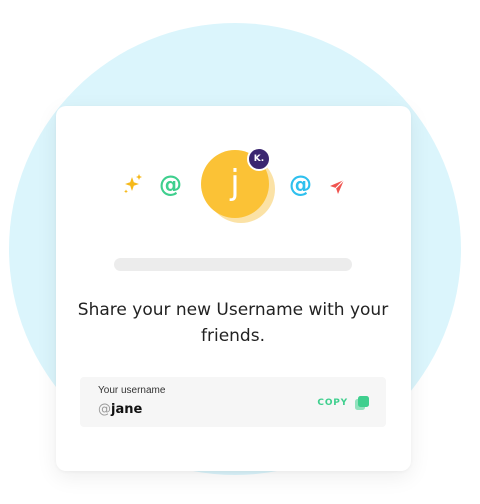  Describe the element at coordinates (133, 184) in the screenshot. I see `sparkle-icon` at that location.